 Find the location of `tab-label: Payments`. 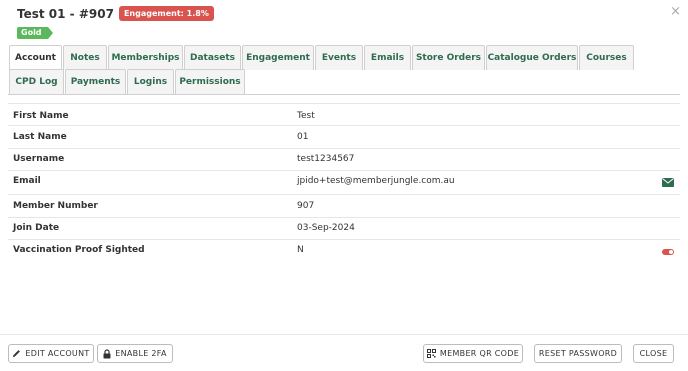

tab-label: Payments is located at coordinates (95, 82).